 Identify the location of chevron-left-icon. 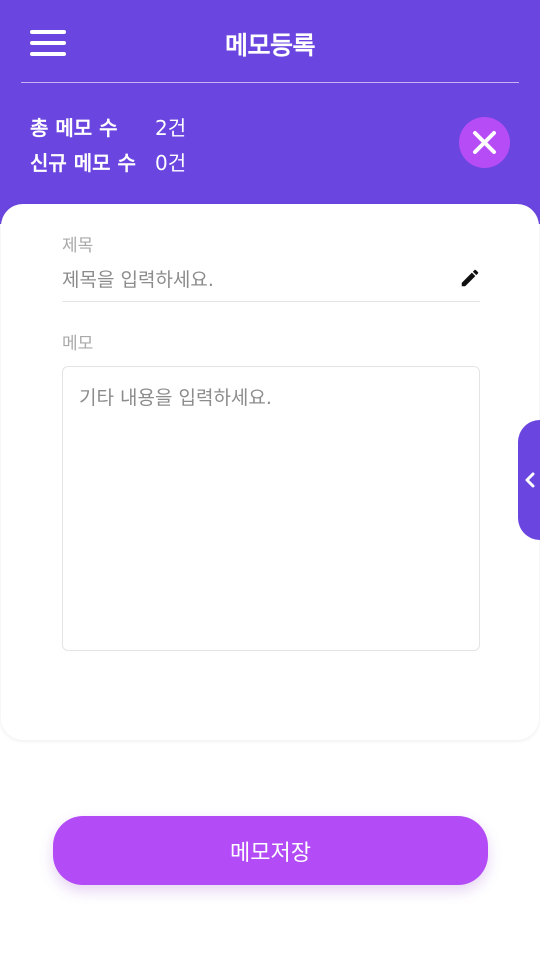
(530, 480).